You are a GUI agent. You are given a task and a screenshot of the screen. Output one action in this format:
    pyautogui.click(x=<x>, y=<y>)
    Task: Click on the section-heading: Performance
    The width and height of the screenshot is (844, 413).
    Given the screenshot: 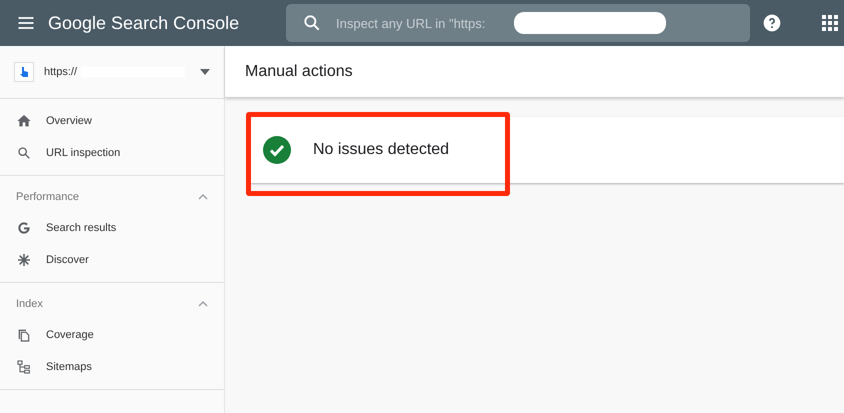 What is the action you would take?
    pyautogui.click(x=47, y=197)
    